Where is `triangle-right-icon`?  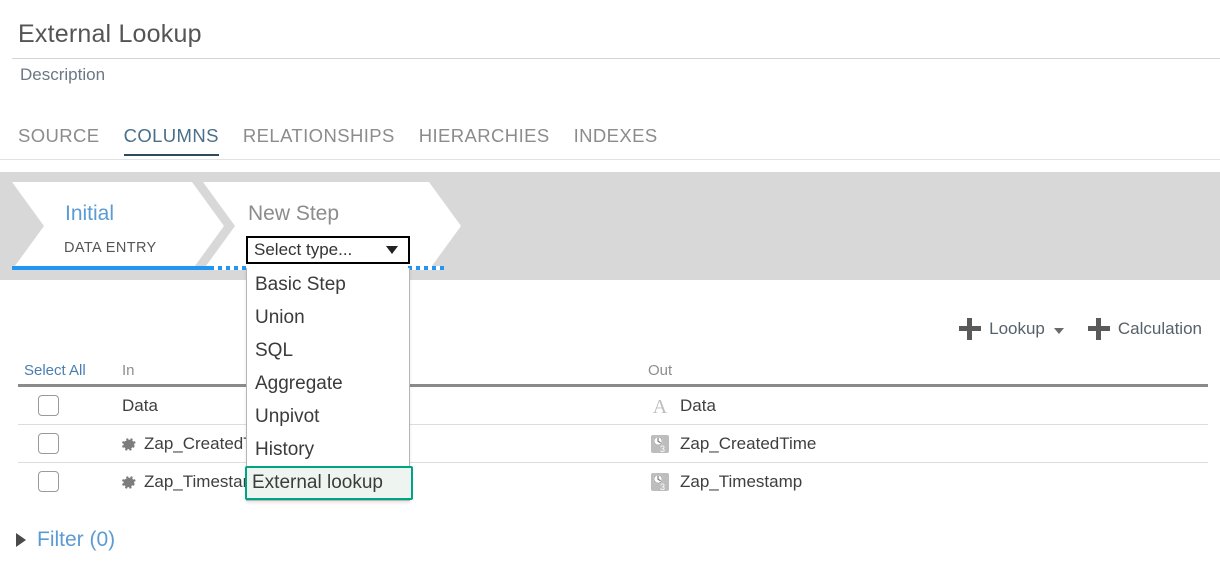 triangle-right-icon is located at coordinates (21, 540).